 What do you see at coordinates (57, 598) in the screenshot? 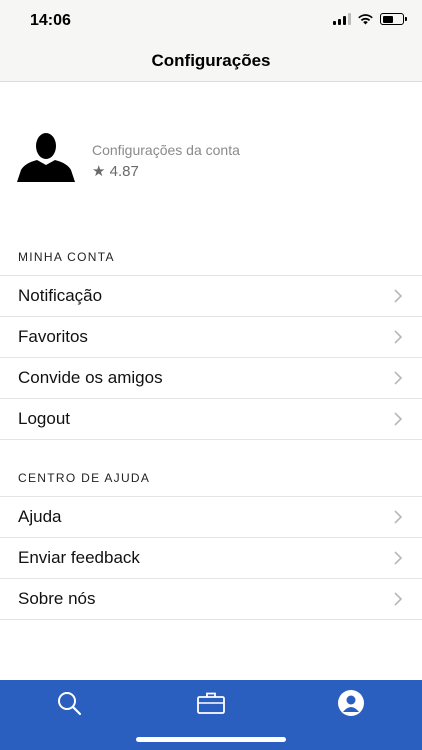
I see `menu-item-label: Sobre nós` at bounding box center [57, 598].